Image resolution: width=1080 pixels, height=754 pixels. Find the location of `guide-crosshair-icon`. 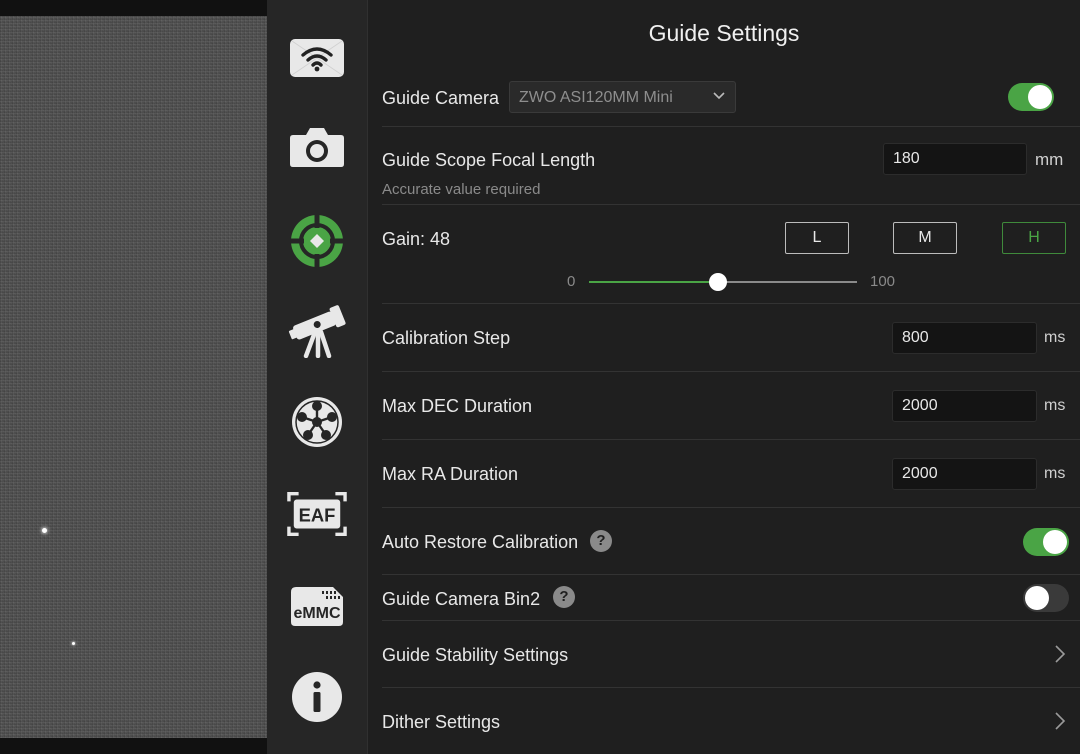

guide-crosshair-icon is located at coordinates (317, 241).